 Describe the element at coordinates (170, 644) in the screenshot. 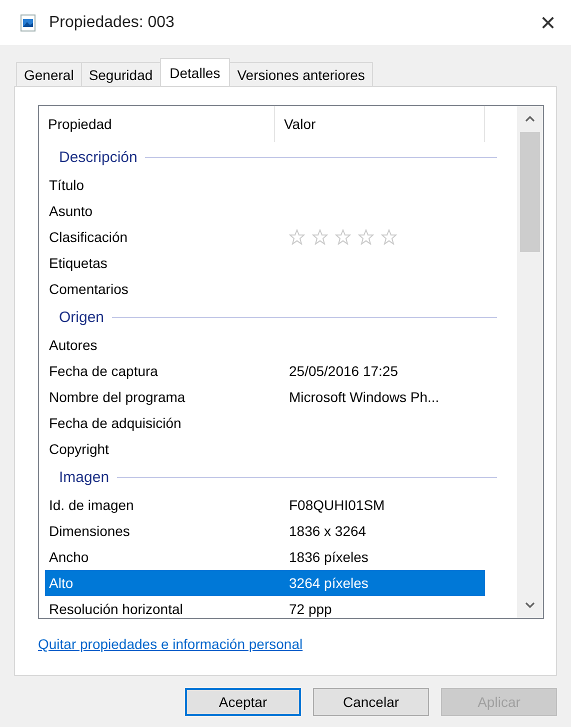

I see `remove-properties-link: Quitar propiedades e información personal` at that location.